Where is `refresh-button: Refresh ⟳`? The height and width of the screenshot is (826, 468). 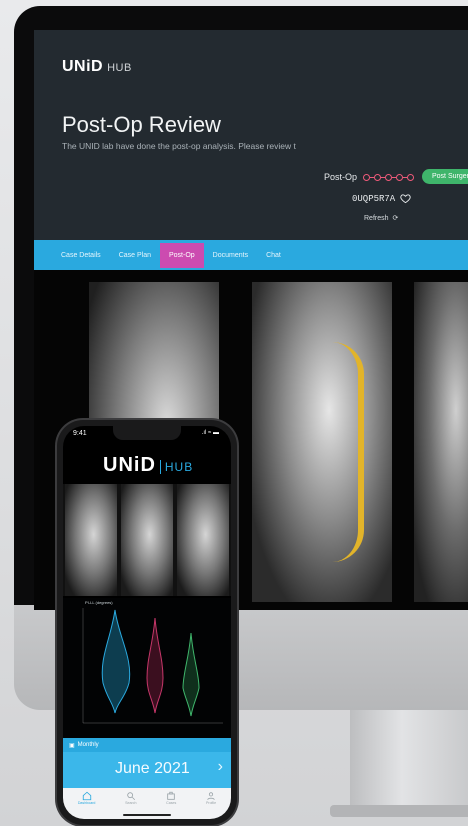
refresh-button: Refresh ⟳ is located at coordinates (381, 218).